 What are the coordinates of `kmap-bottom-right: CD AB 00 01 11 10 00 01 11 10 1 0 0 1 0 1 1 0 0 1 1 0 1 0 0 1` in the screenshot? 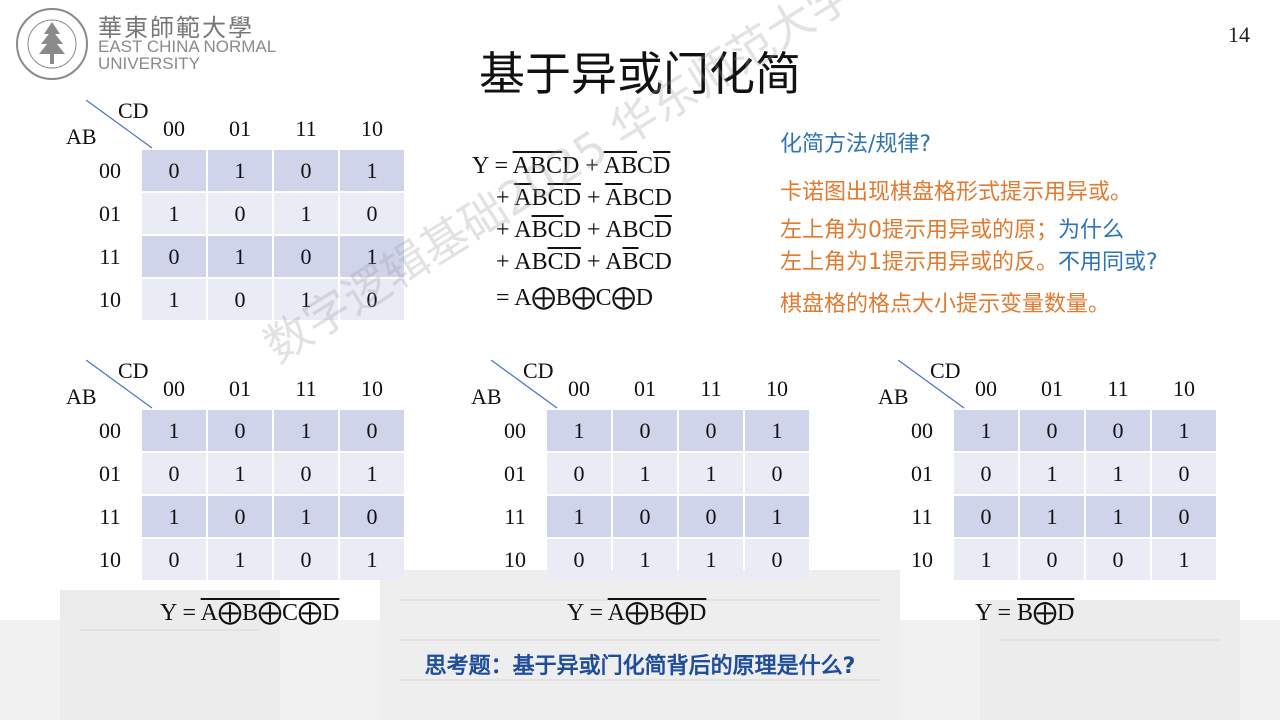 It's located at (1047, 474).